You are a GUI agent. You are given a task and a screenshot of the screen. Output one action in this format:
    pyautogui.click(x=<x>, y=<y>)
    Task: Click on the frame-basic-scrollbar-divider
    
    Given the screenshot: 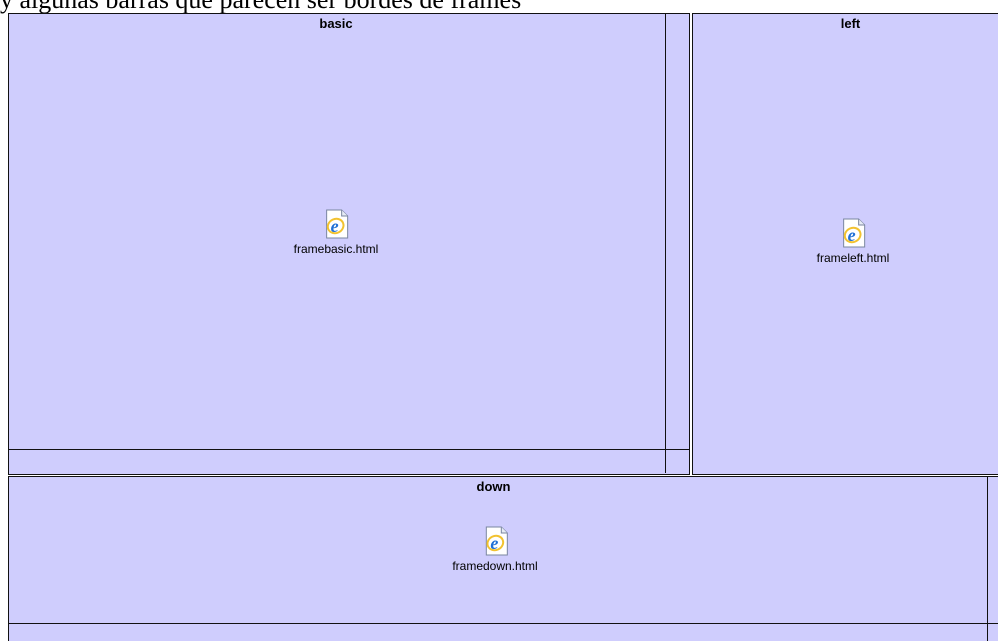 What is the action you would take?
    pyautogui.click(x=665, y=243)
    